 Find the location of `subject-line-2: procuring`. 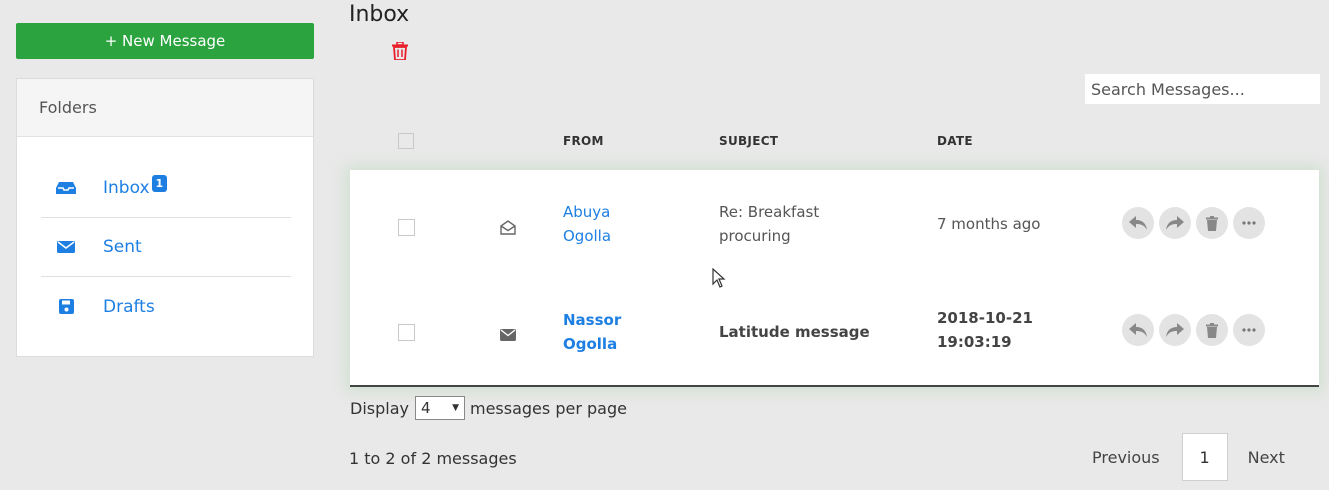

subject-line-2: procuring is located at coordinates (799, 236).